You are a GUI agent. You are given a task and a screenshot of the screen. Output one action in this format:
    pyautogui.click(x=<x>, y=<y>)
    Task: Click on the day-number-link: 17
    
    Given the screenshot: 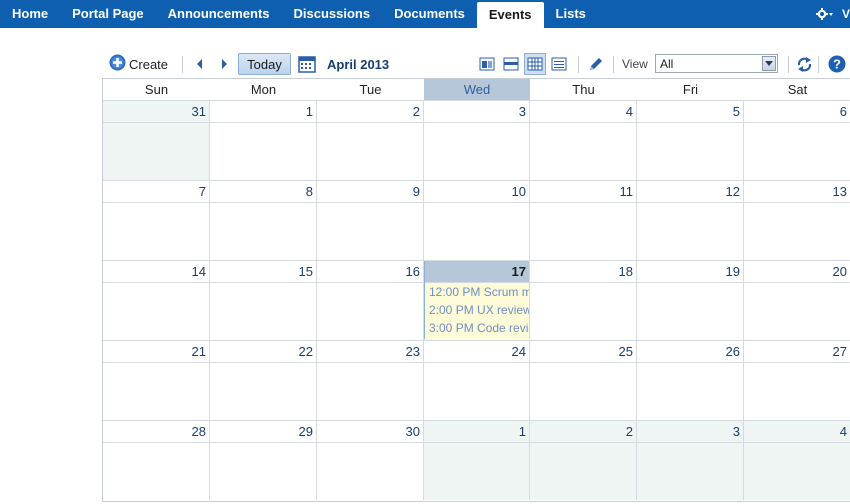 What is the action you would take?
    pyautogui.click(x=519, y=271)
    